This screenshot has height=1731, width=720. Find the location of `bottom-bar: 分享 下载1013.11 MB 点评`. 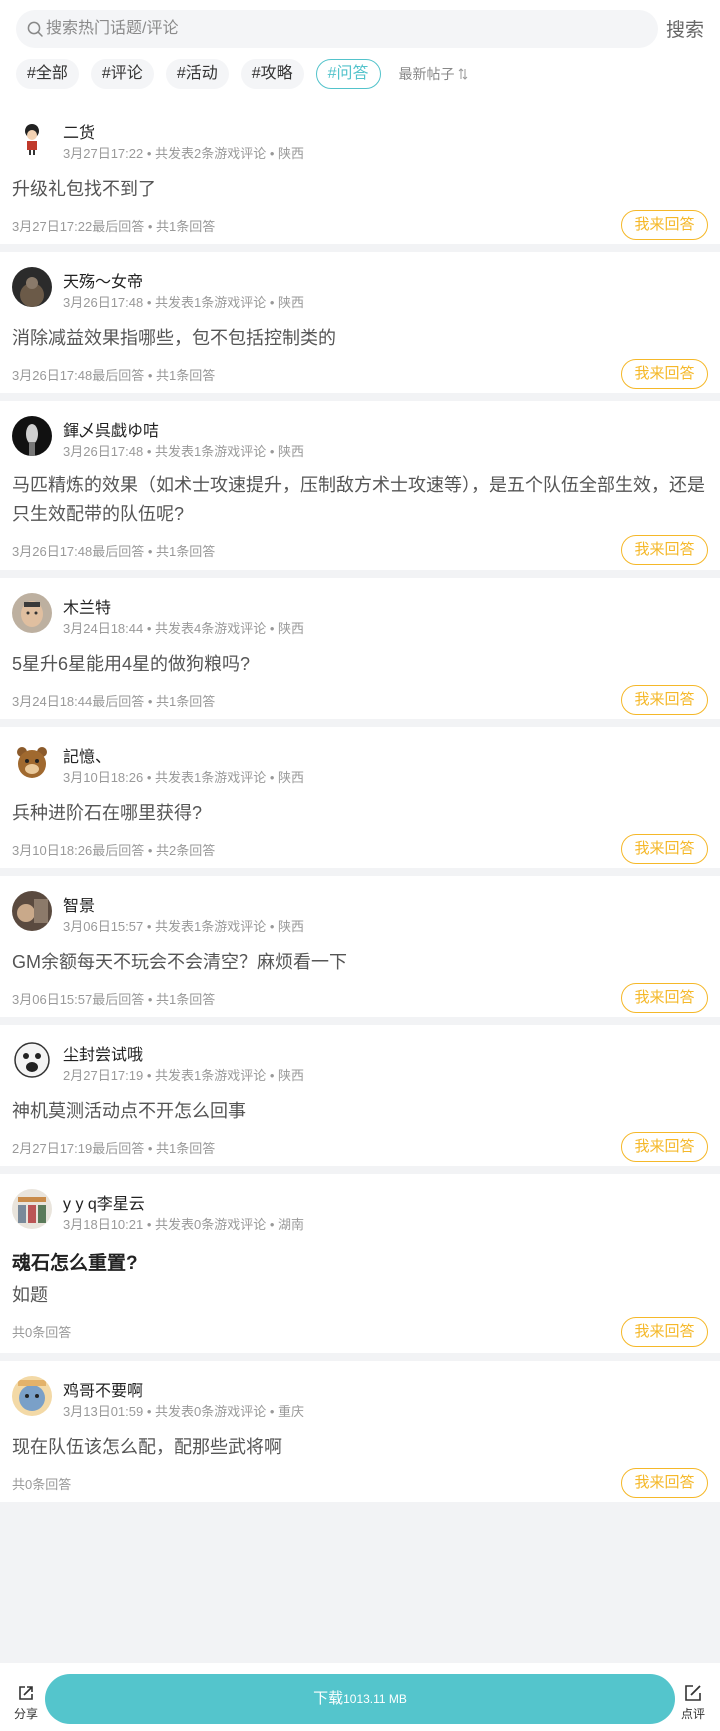

bottom-bar: 分享 下载1013.11 MB 点评 is located at coordinates (360, 1697).